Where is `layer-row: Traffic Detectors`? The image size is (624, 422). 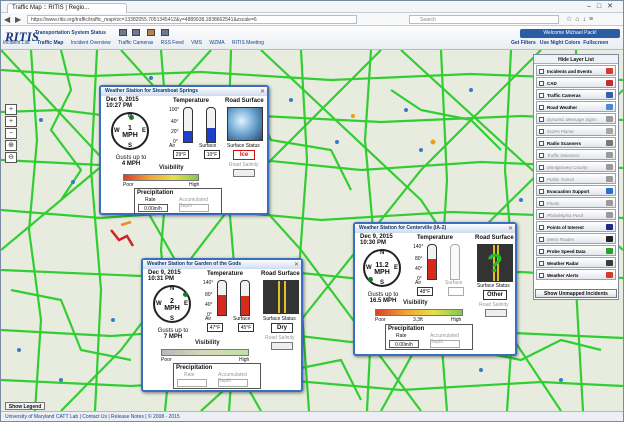
layer-row: Traffic Detectors is located at coordinates (576, 154).